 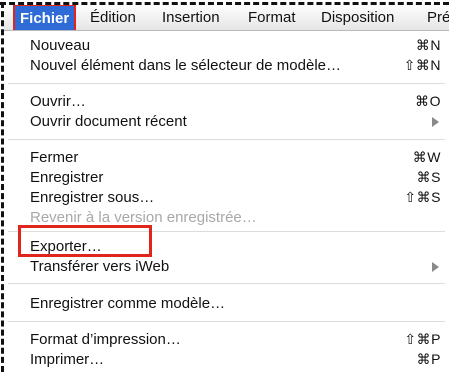 What do you see at coordinates (108, 121) in the screenshot?
I see `menu-item-label: Ouvrir document récent` at bounding box center [108, 121].